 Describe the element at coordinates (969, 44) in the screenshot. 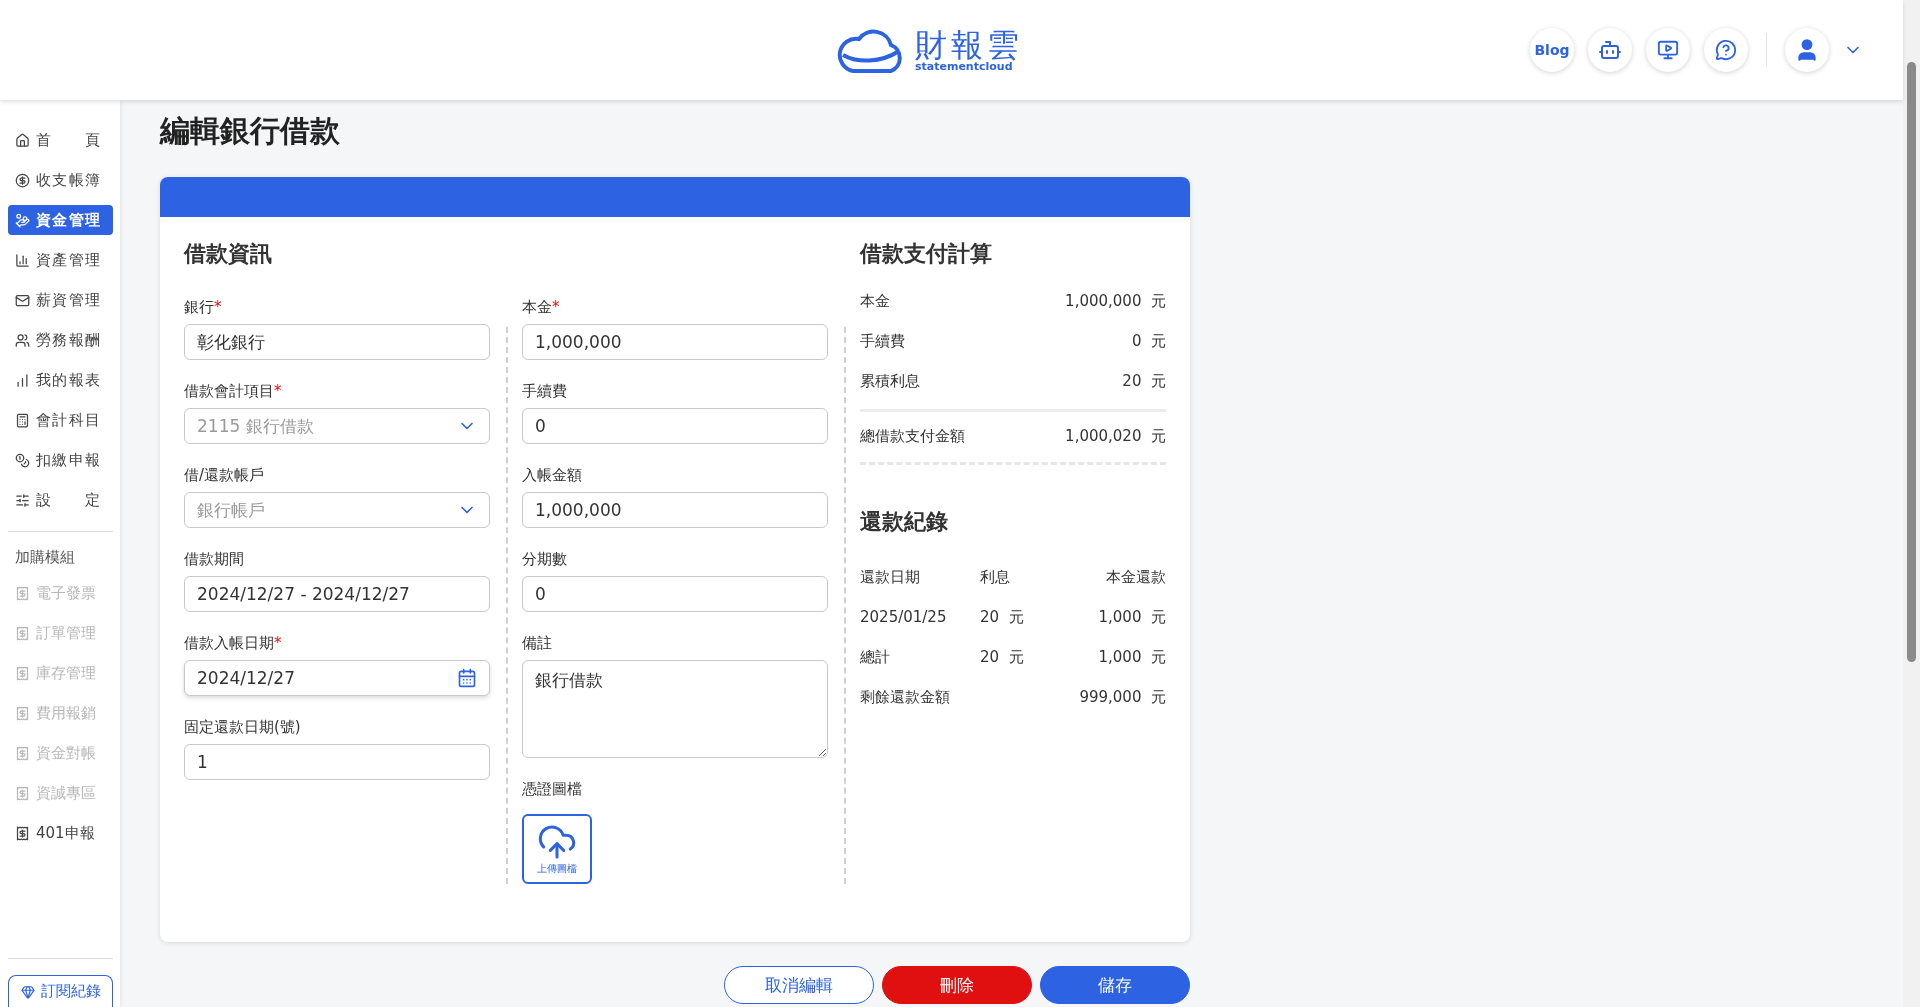

I see `logo-name: 財報雲` at that location.